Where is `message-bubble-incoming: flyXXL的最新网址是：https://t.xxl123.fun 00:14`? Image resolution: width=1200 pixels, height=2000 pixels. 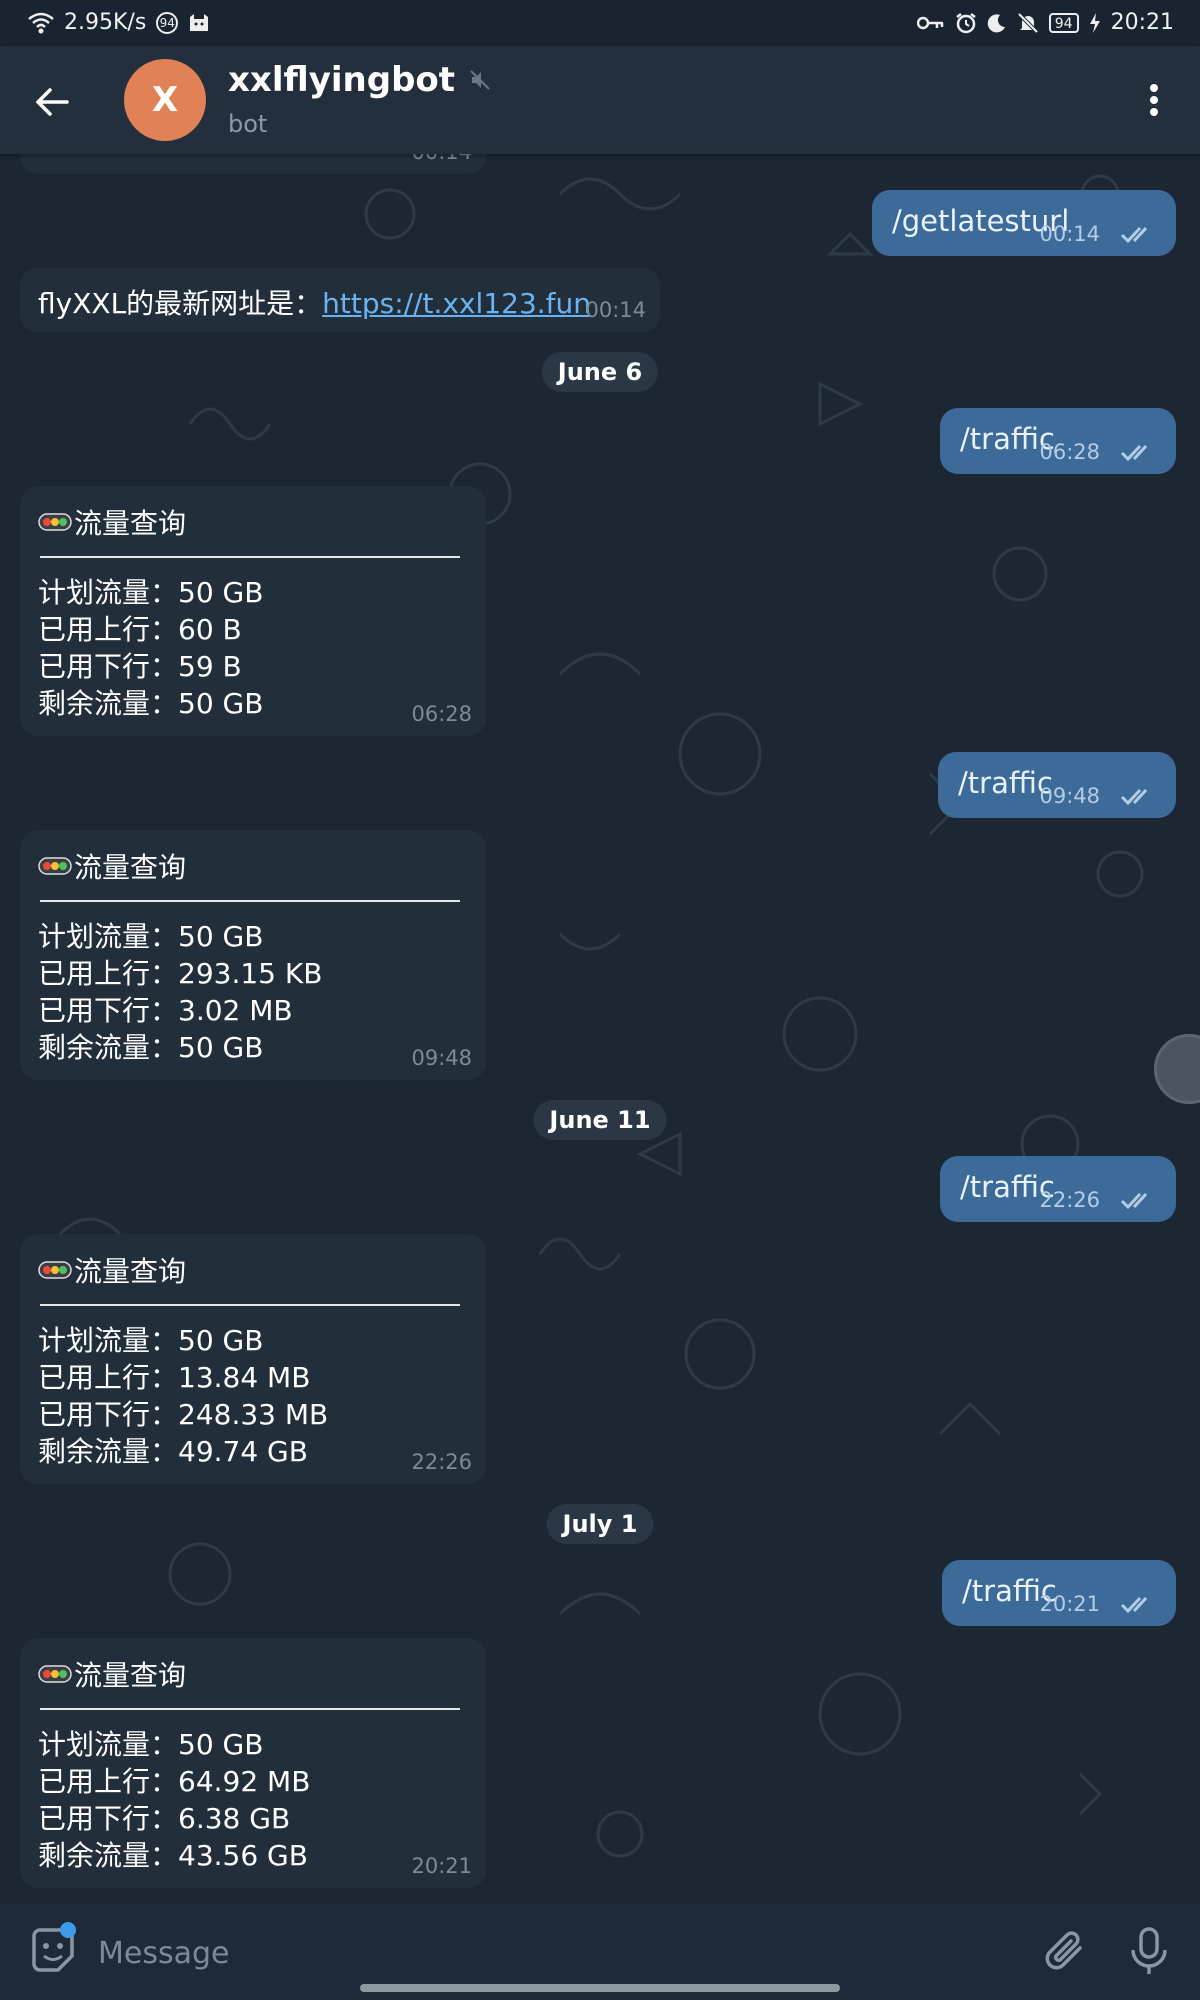 message-bubble-incoming: flyXXL的最新网址是：https://t.xxl123.fun 00:14 is located at coordinates (340, 300).